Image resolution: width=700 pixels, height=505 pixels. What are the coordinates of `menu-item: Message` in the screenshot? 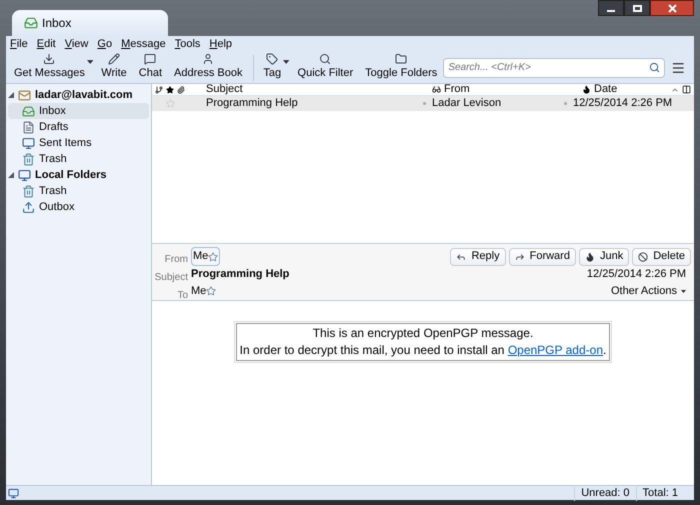 It's located at (143, 44).